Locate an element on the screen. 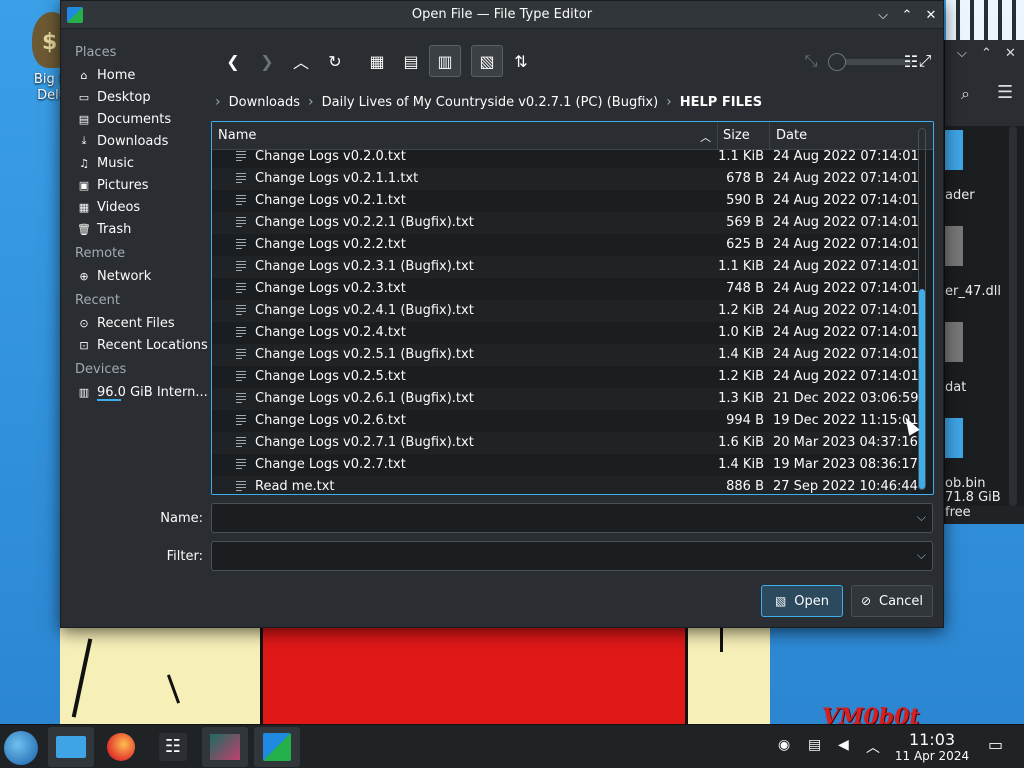  start-menu-button is located at coordinates (21, 748).